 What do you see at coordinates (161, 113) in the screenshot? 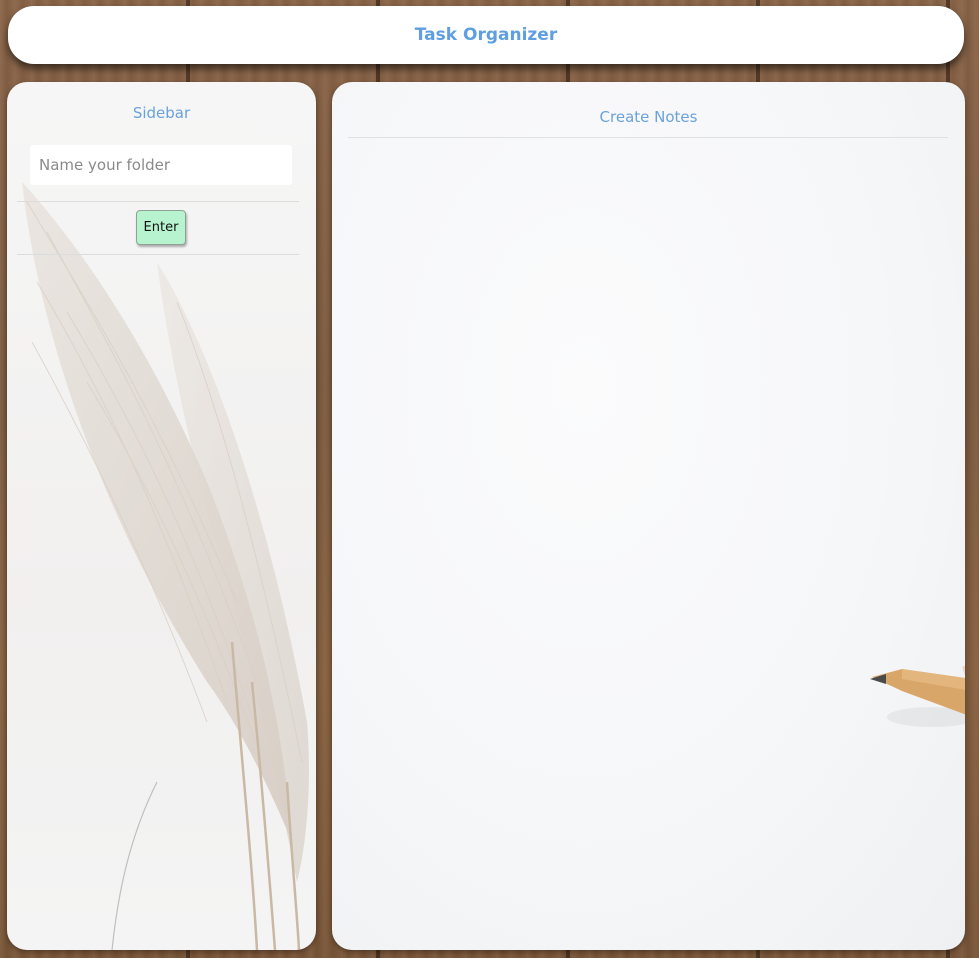
I see `sidebar-title: Sidebar` at bounding box center [161, 113].